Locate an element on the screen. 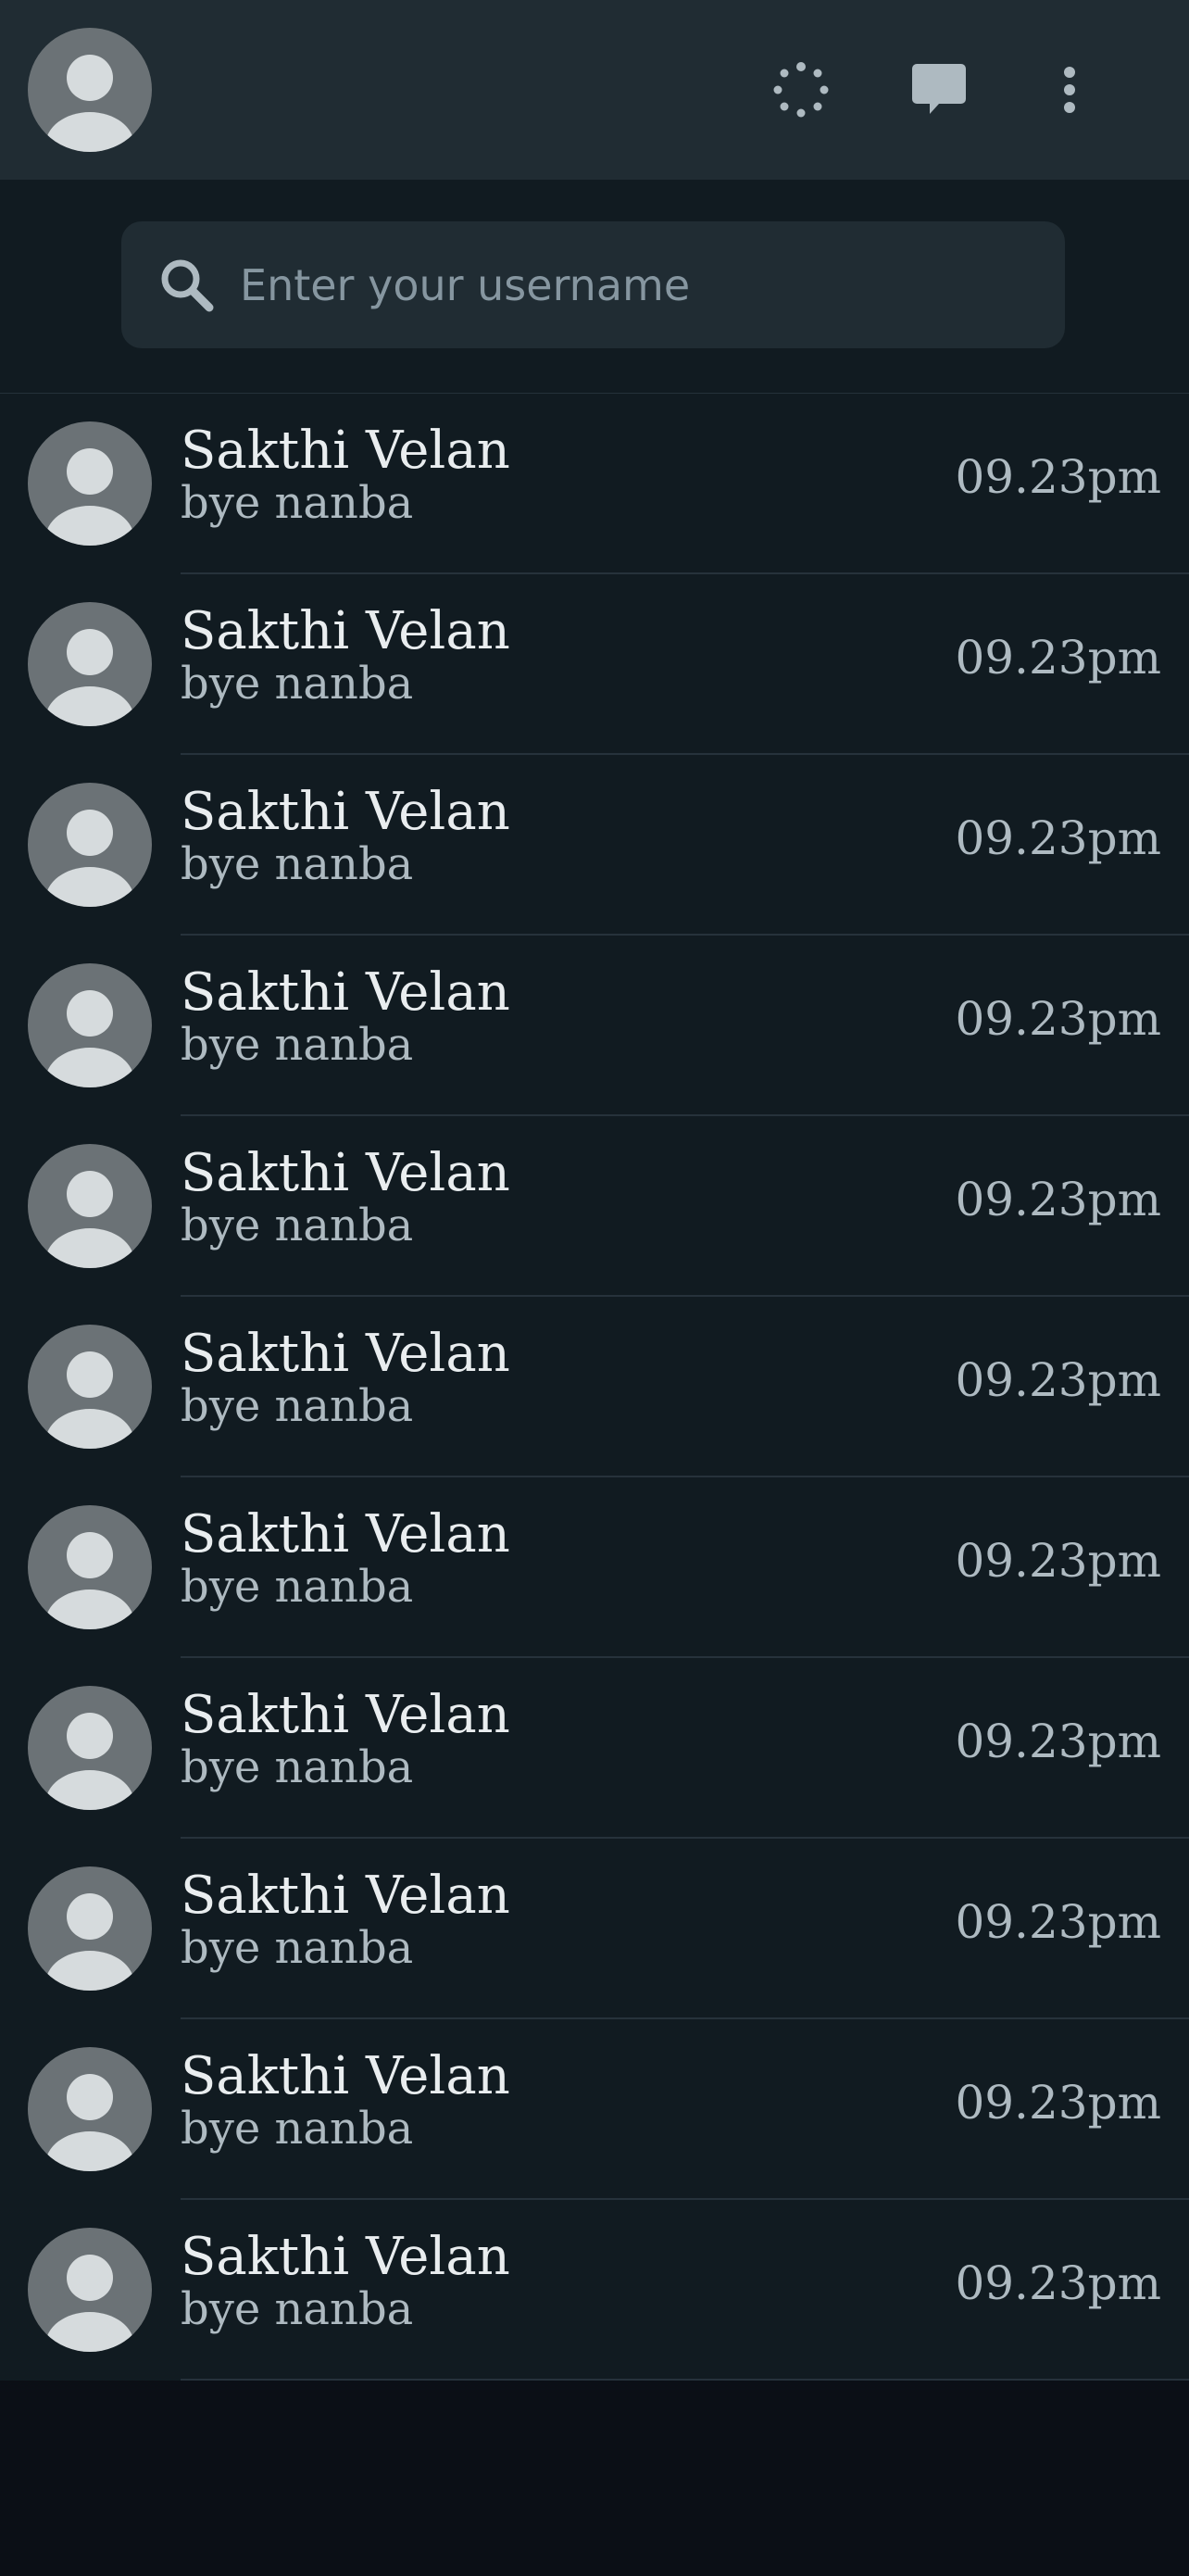 This screenshot has height=2576, width=1189. search-icon is located at coordinates (187, 285).